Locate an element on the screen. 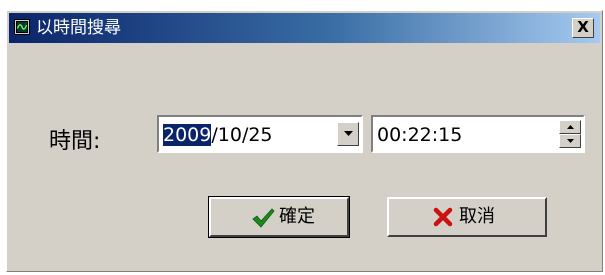 This screenshot has height=275, width=605. time-spinner is located at coordinates (570, 134).